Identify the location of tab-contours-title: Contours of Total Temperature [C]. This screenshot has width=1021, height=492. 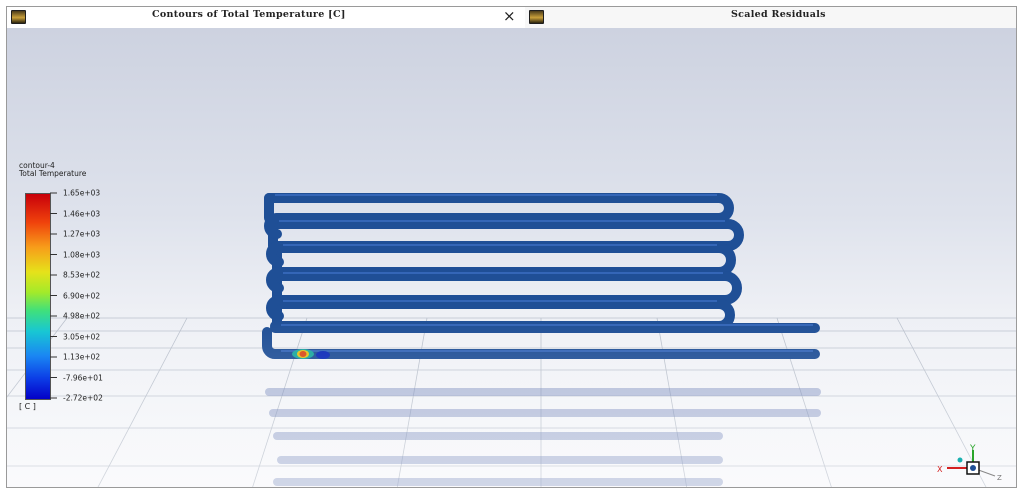
(249, 14).